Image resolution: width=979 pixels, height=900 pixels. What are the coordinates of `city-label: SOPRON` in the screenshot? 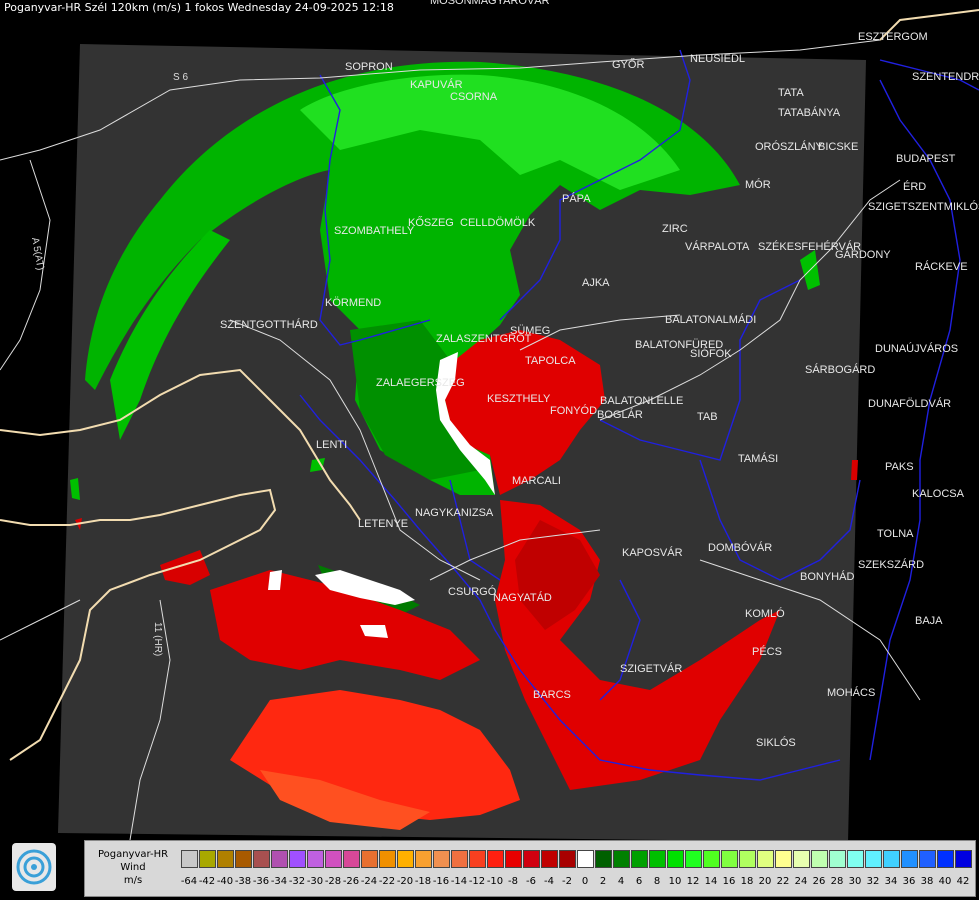 It's located at (369, 67).